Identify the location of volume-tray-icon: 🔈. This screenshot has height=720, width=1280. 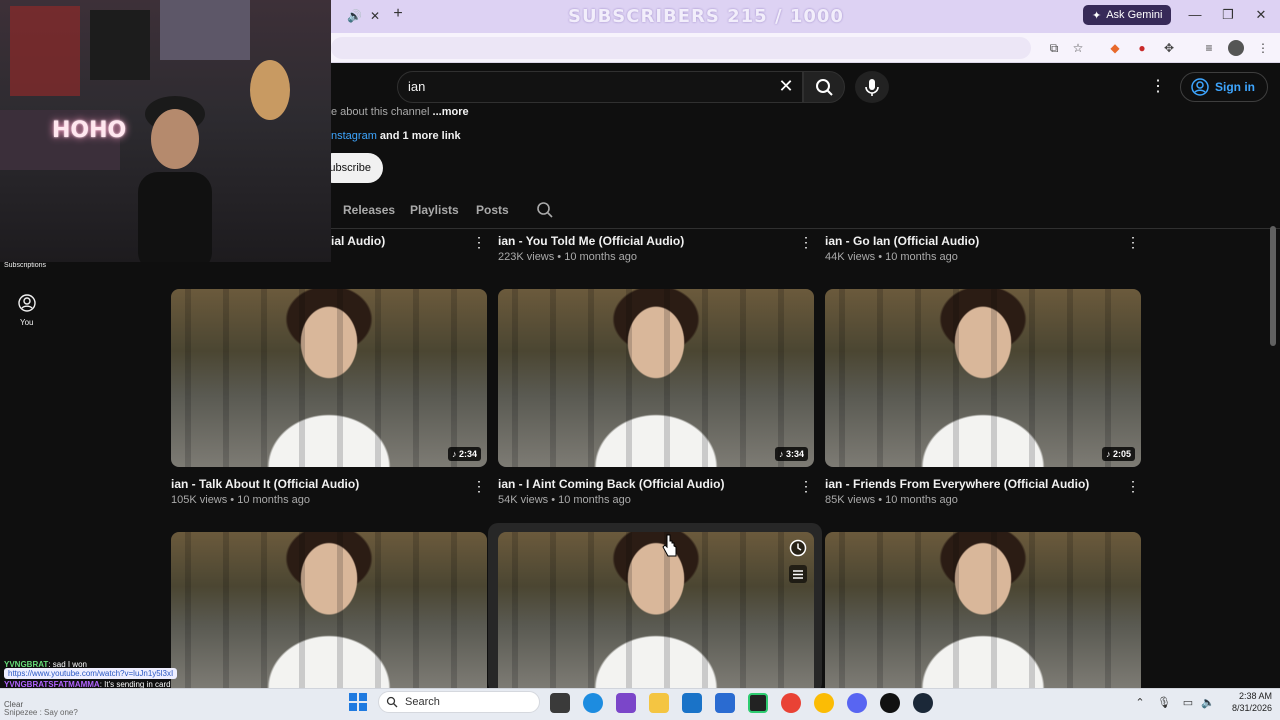
(1208, 703).